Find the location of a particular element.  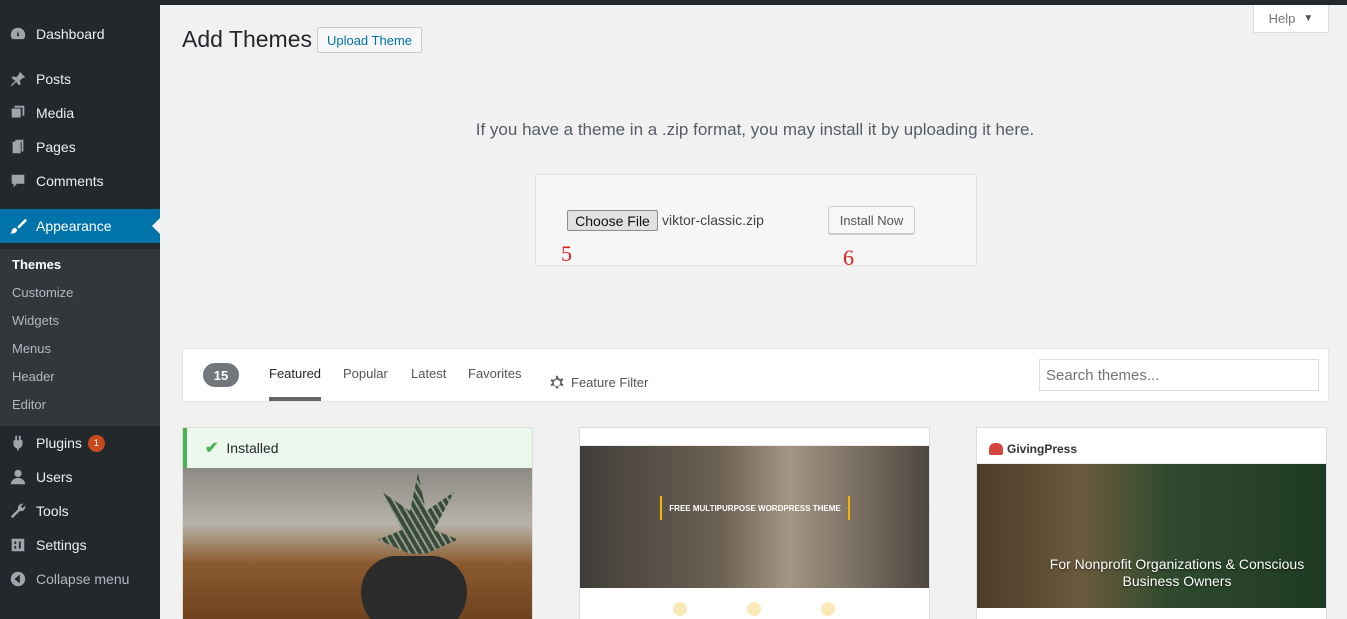

plant-pot-image is located at coordinates (414, 587).